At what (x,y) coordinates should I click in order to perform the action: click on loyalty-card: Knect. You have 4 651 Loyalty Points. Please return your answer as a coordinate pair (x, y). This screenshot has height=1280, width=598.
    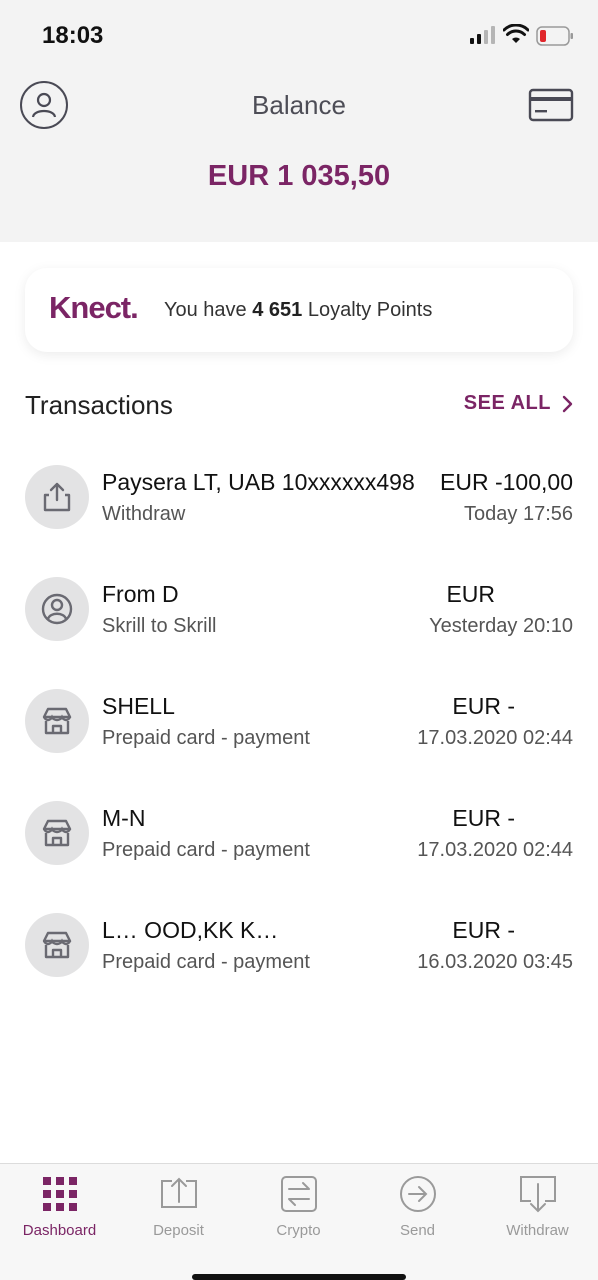
    Looking at the image, I should click on (299, 310).